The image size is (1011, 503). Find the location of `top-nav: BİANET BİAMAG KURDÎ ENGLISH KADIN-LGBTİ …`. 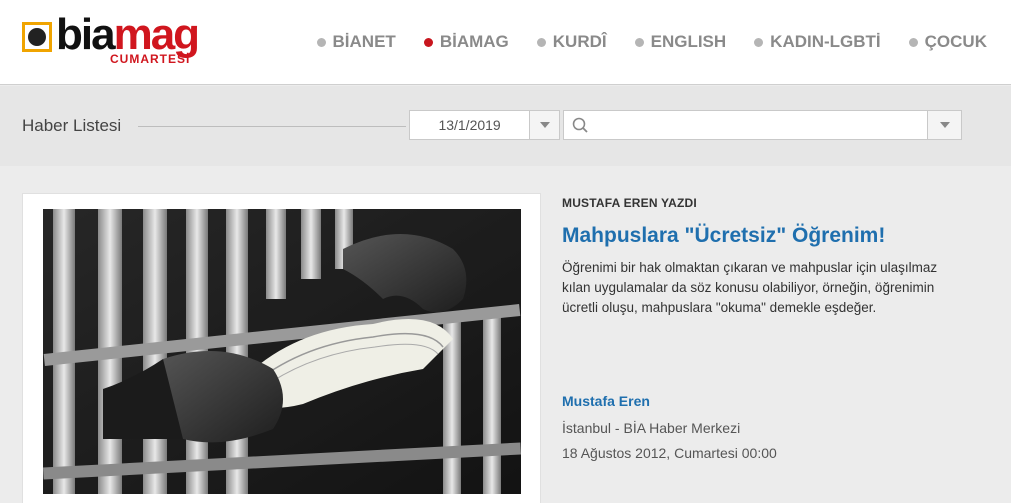

top-nav: BİANET BİAMAG KURDÎ ENGLISH KADIN-LGBTİ … is located at coordinates (638, 42).